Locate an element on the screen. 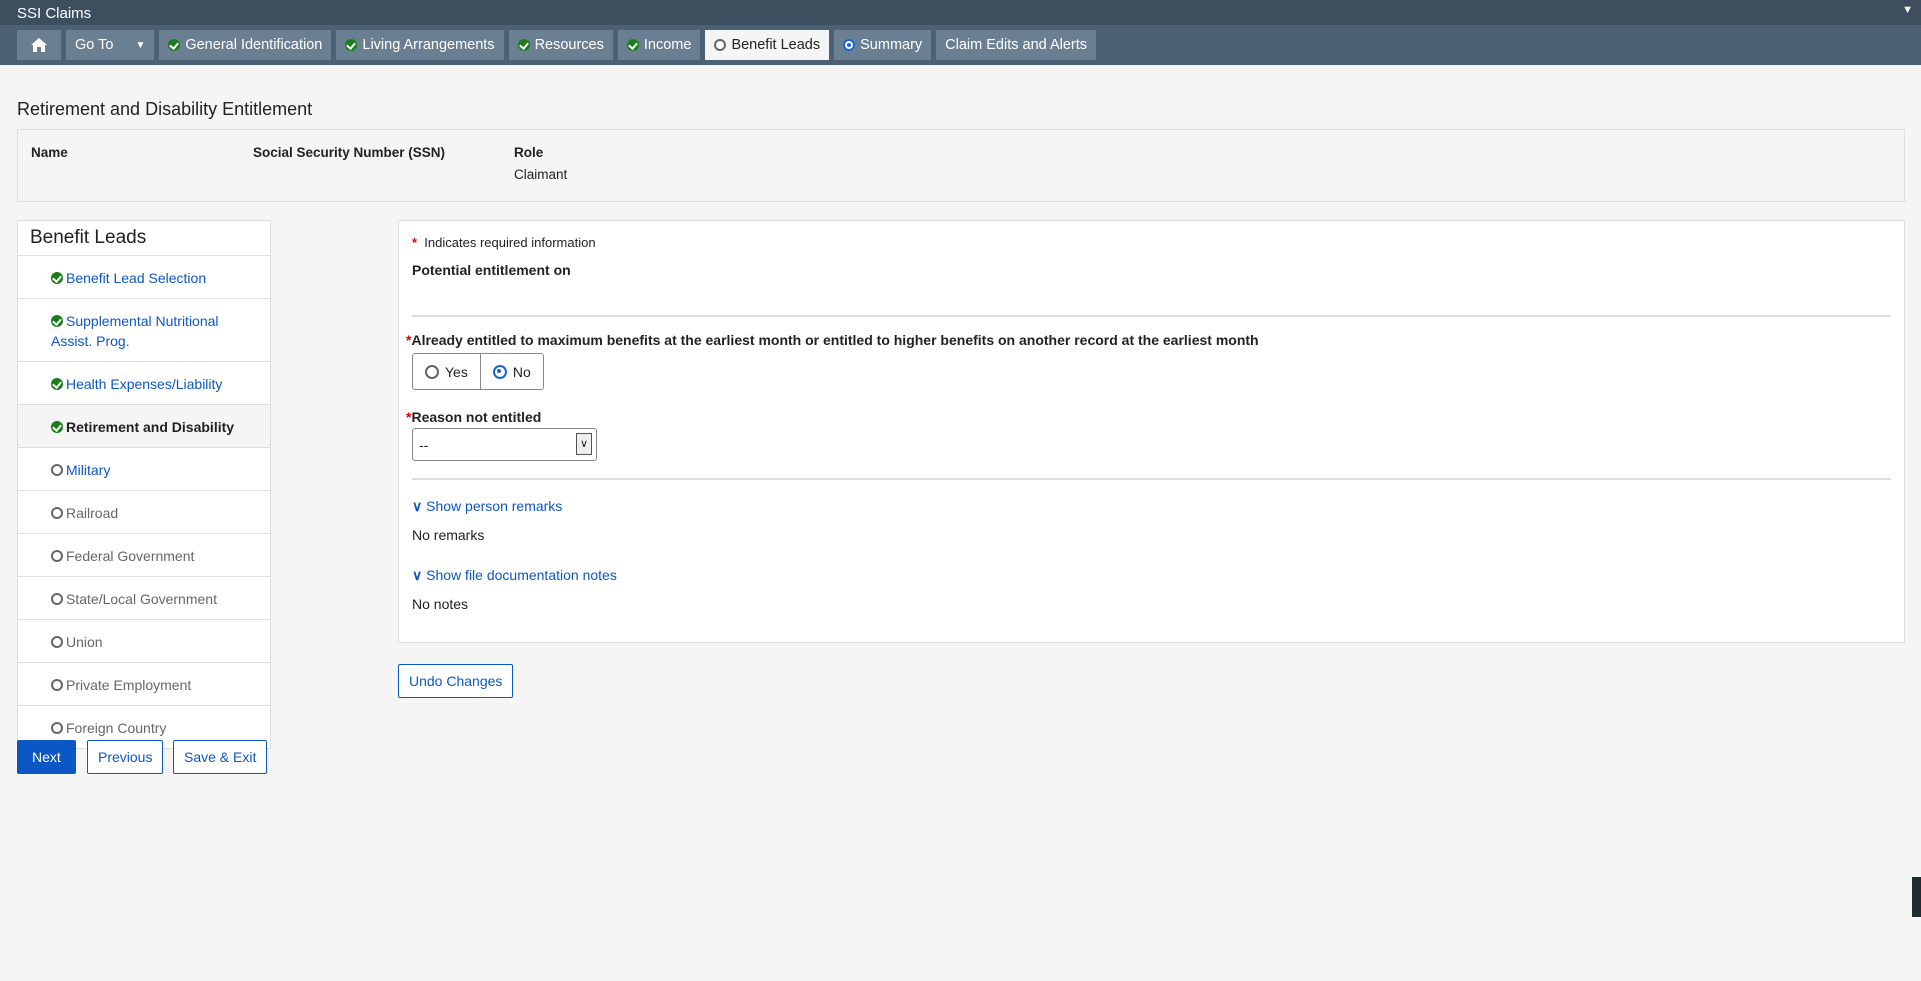 Image resolution: width=1921 pixels, height=981 pixels. goto-dropdown: Go To ▼ is located at coordinates (110, 45).